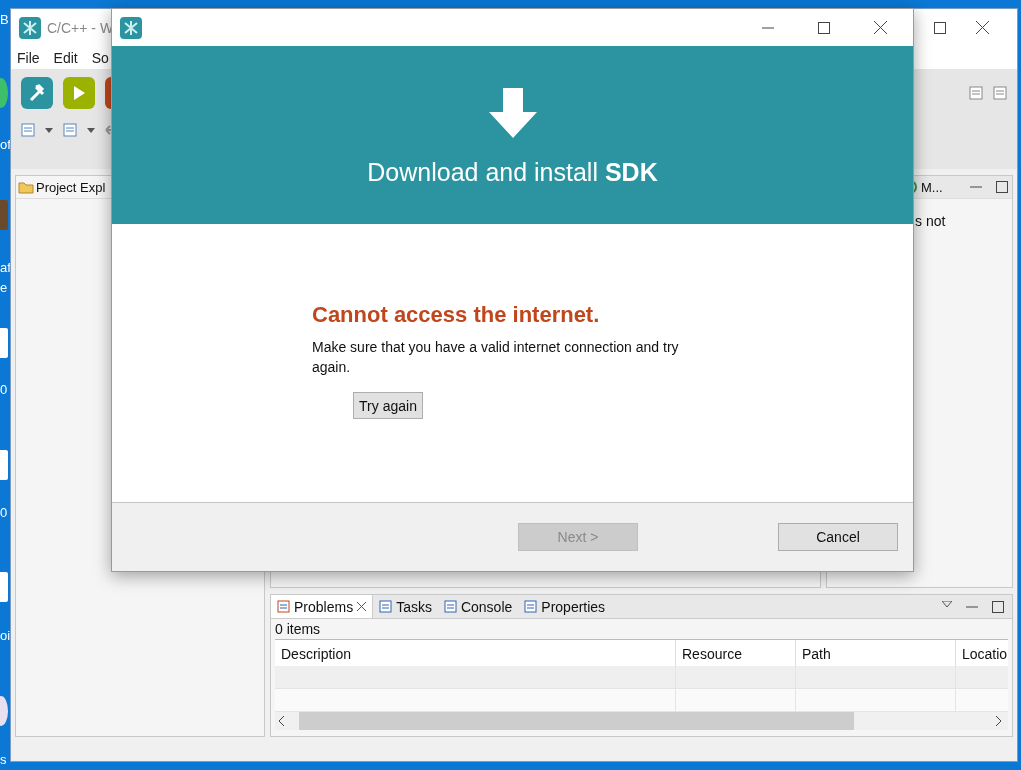 The image size is (1021, 770). I want to click on desktop-icon-label: oi, so click(5, 635).